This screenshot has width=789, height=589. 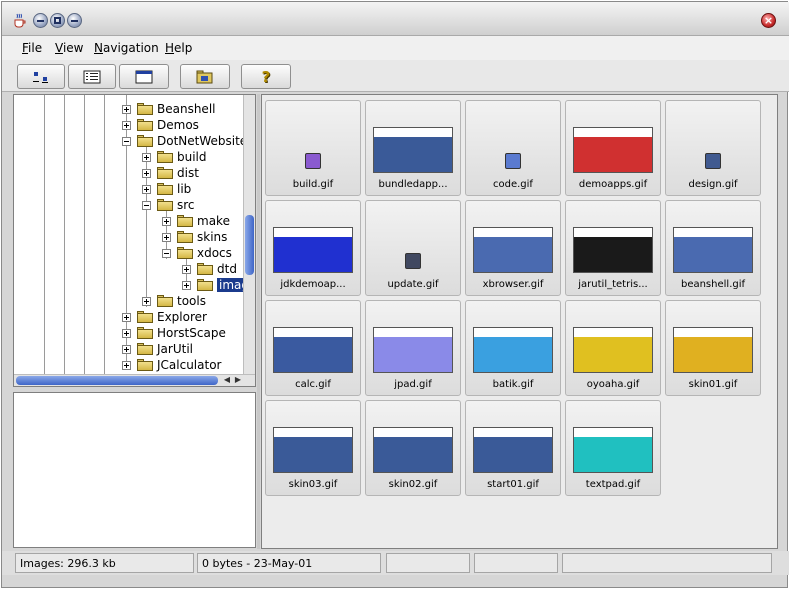 What do you see at coordinates (395, 76) in the screenshot?
I see `toolbar: ?` at bounding box center [395, 76].